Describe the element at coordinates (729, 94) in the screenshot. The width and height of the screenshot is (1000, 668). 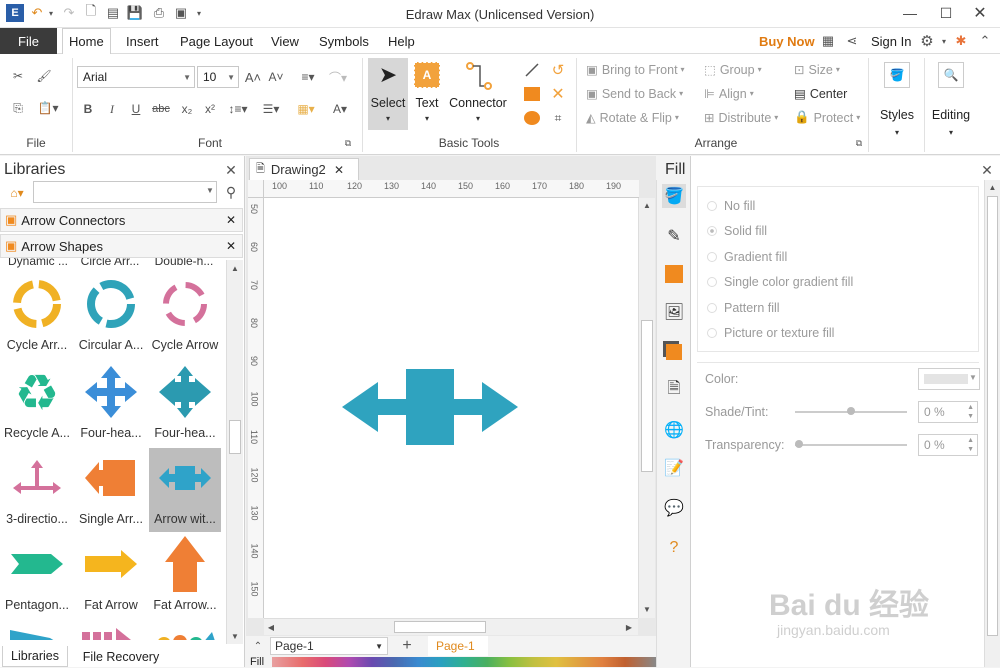
I see `align-button: ⊫ Align ▾` at that location.